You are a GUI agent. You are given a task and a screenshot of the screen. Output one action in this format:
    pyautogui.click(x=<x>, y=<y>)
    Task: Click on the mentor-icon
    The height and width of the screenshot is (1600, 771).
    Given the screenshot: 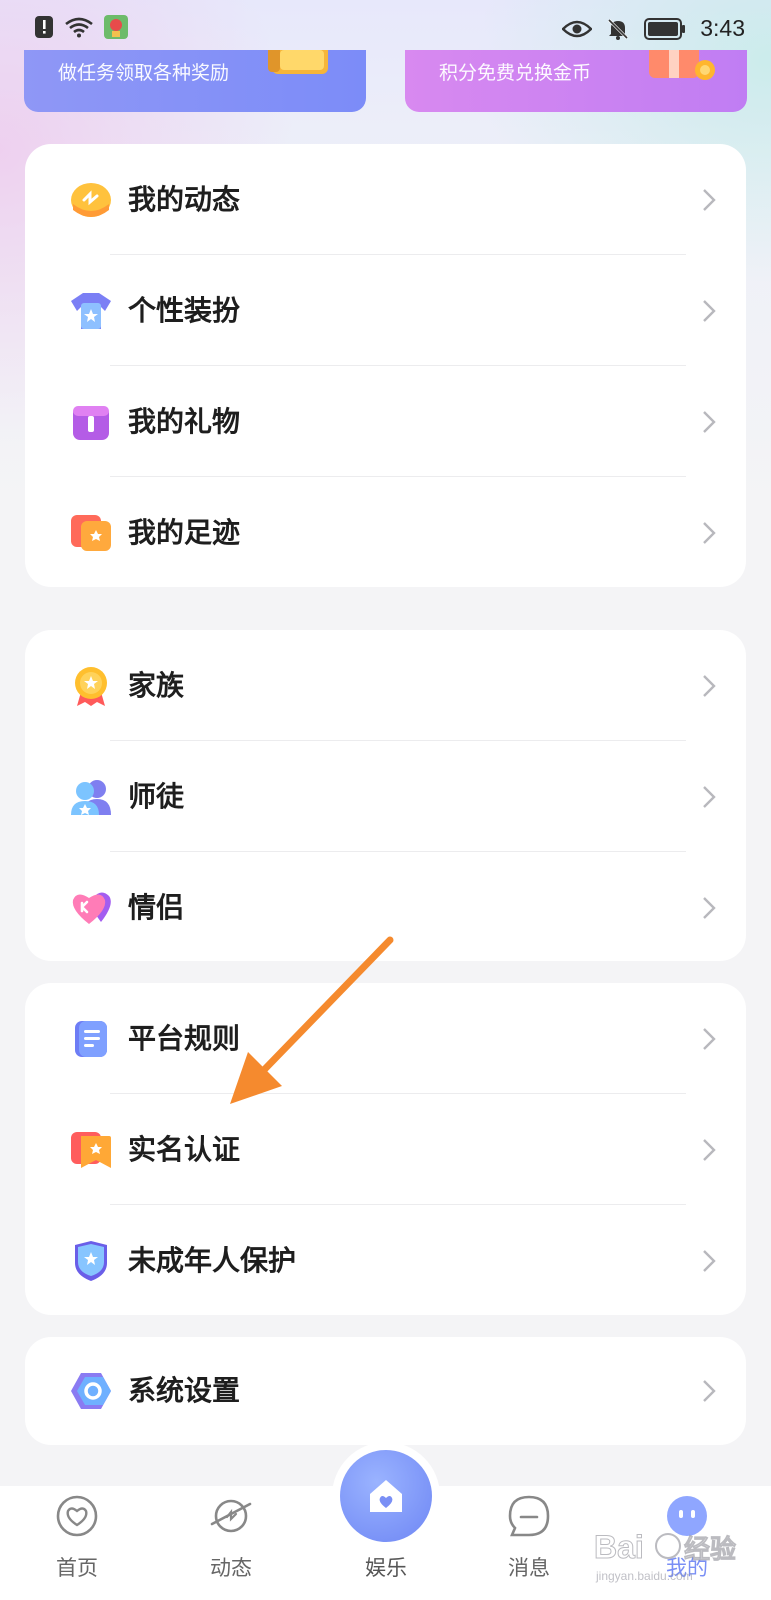 What is the action you would take?
    pyautogui.click(x=91, y=797)
    